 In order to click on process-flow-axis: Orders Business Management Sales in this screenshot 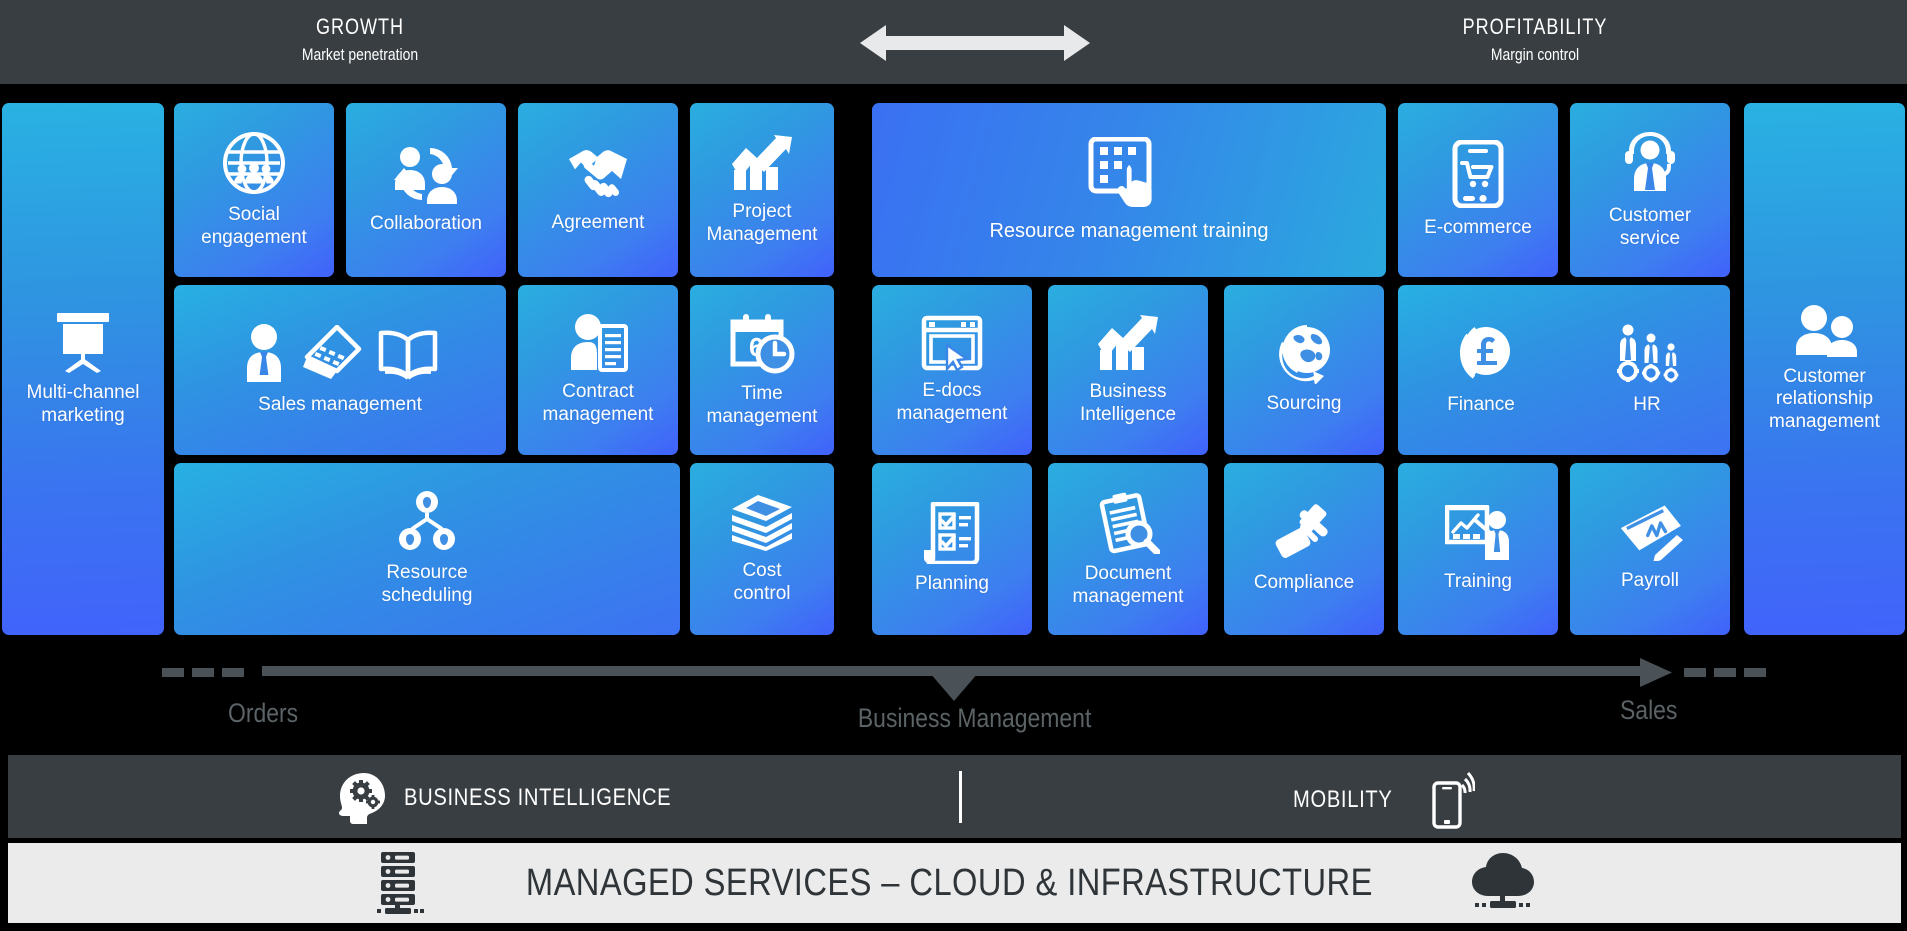, I will do `click(953, 700)`.